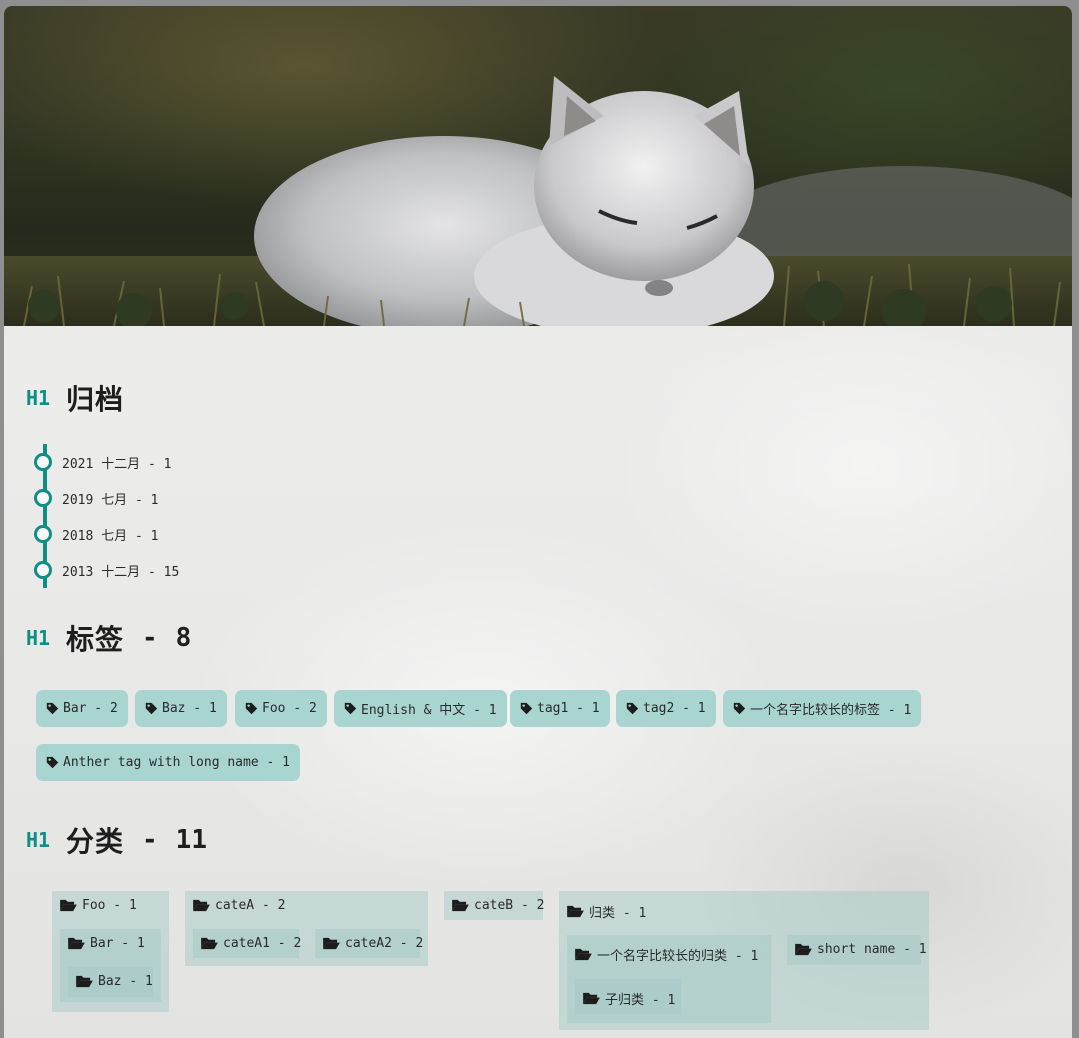  Describe the element at coordinates (262, 943) in the screenshot. I see `category-label: cateA1 - 2` at that location.